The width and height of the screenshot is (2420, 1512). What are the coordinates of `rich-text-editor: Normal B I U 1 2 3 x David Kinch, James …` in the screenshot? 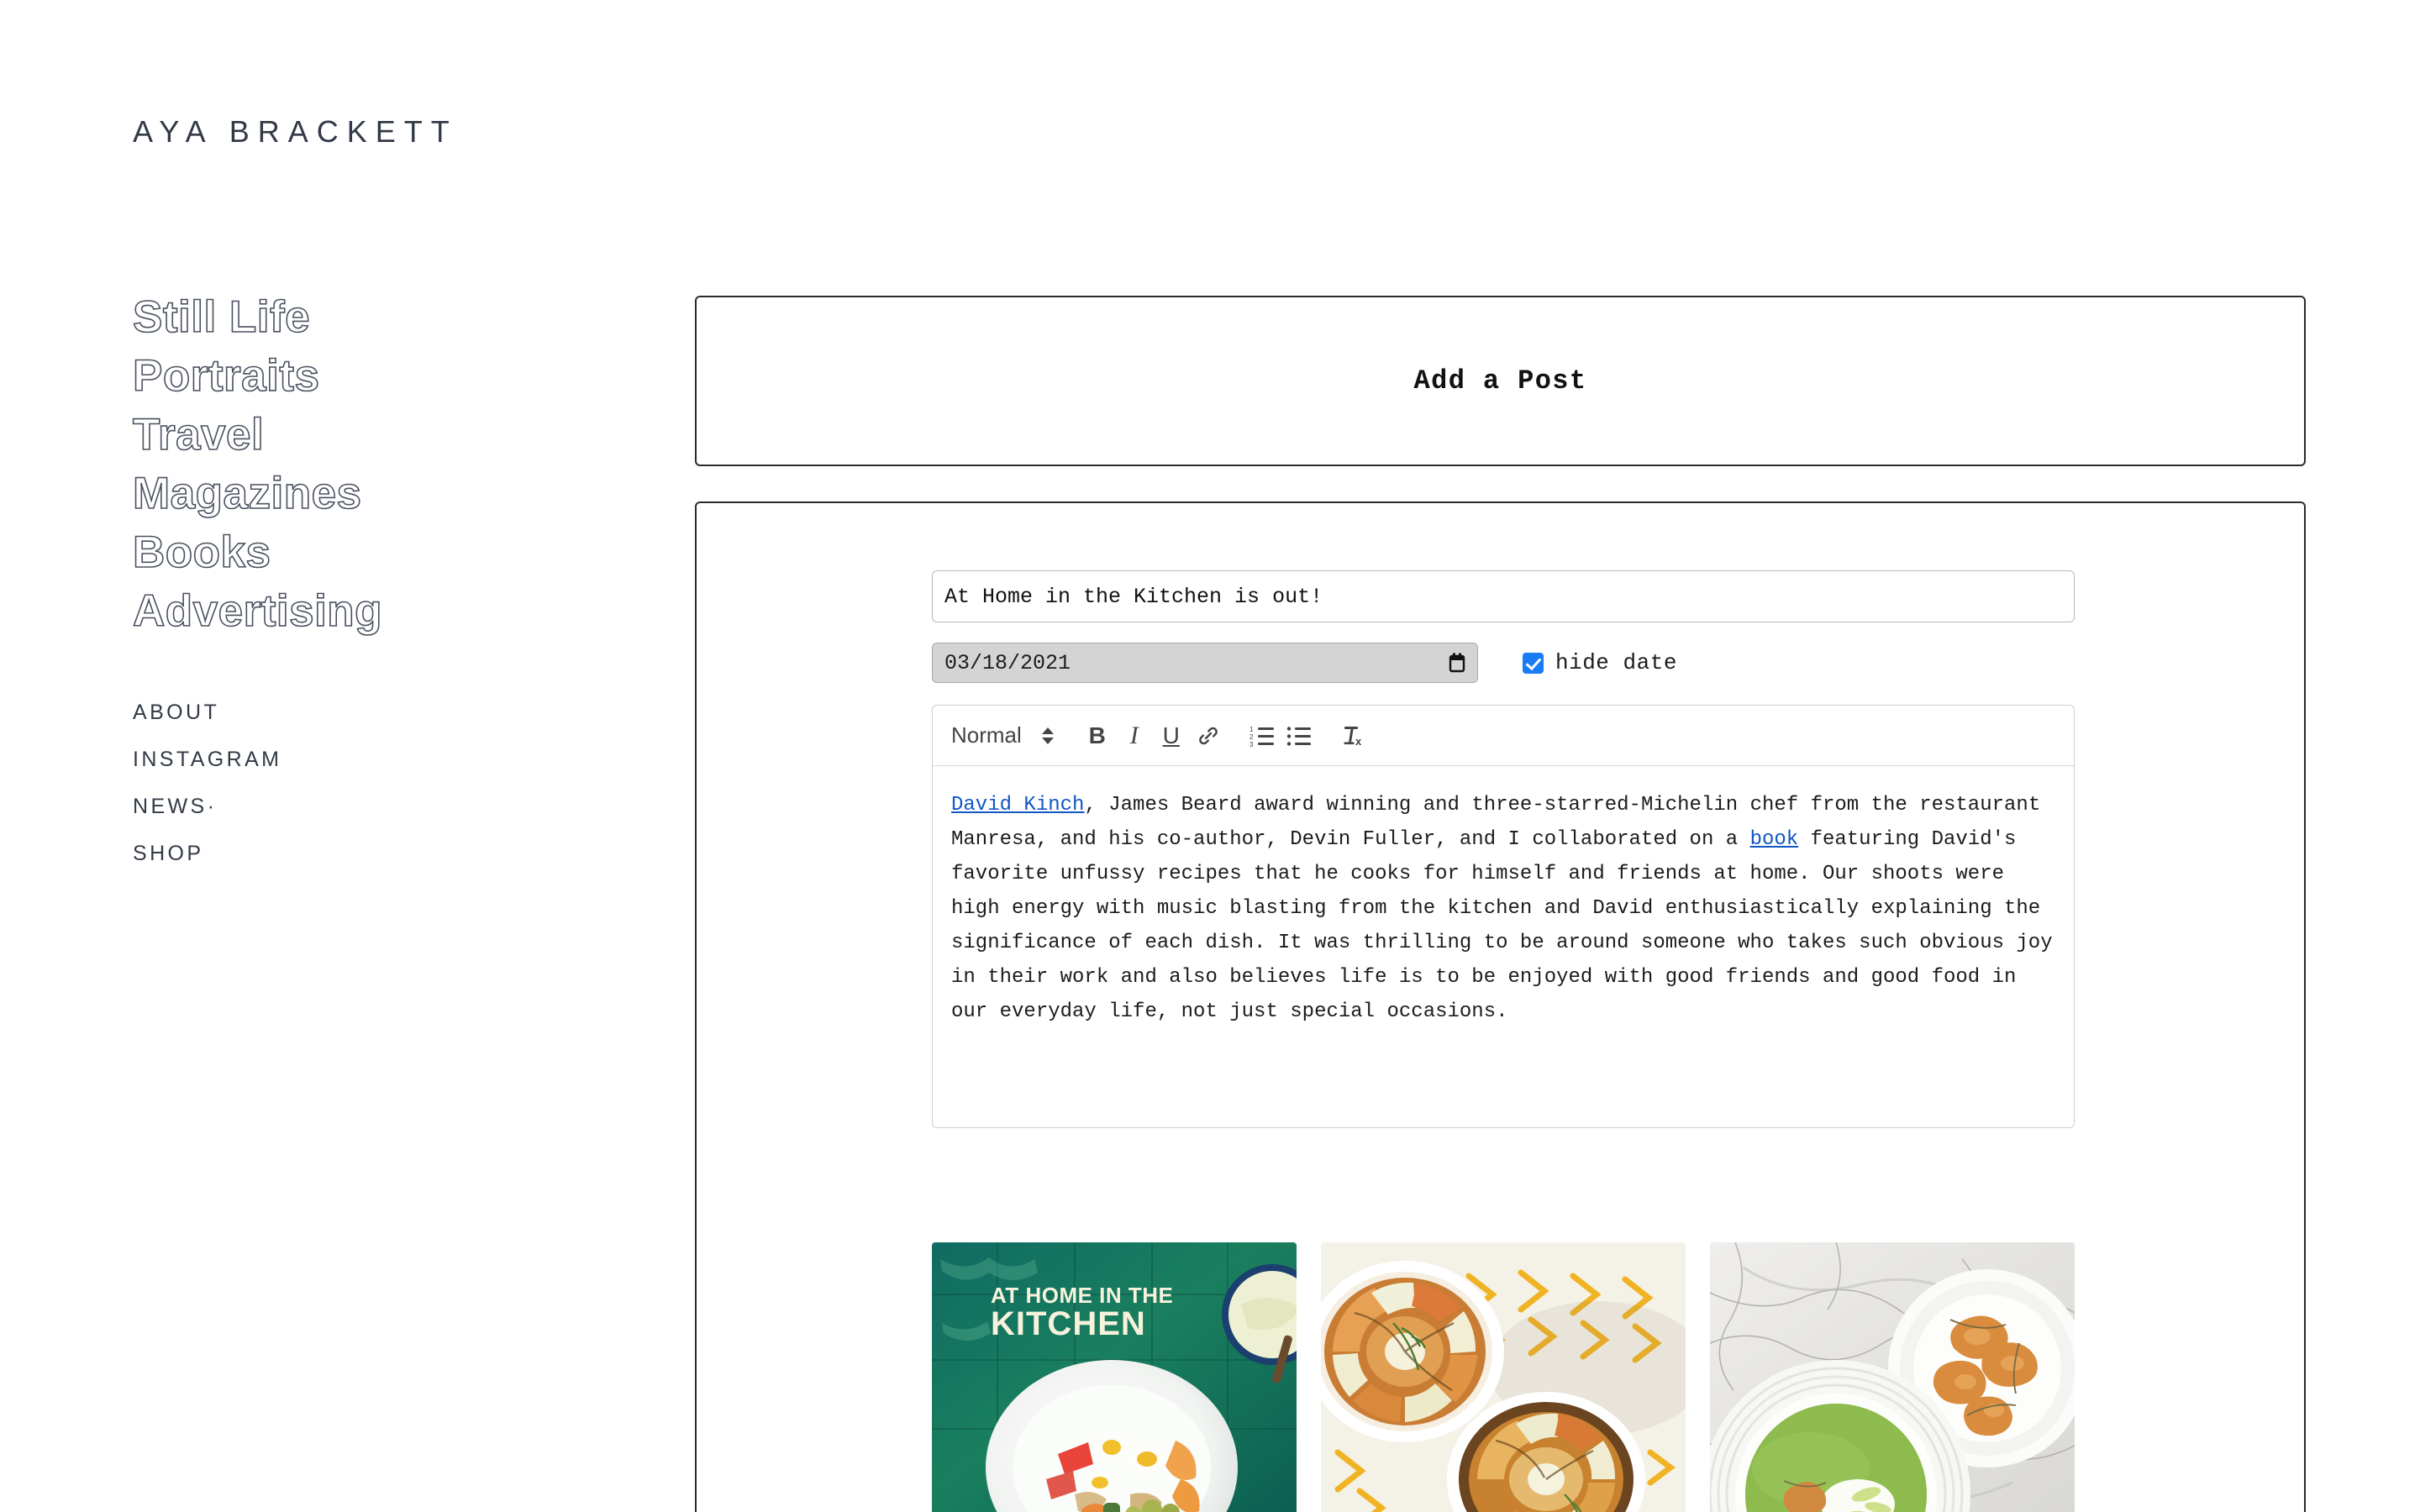 It's located at (1503, 916).